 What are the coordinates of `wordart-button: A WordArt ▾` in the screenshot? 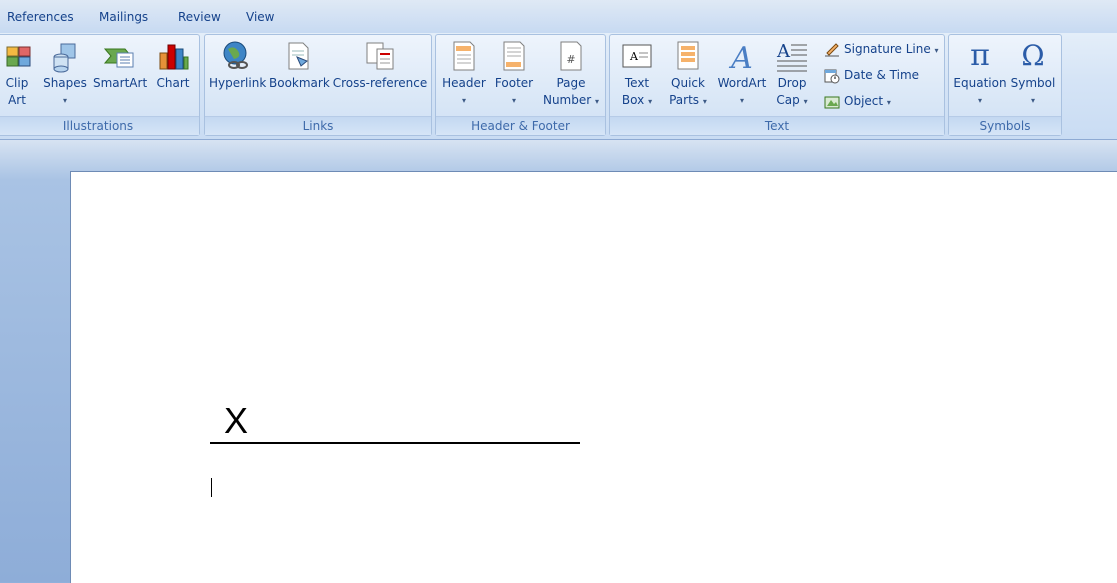 It's located at (742, 74).